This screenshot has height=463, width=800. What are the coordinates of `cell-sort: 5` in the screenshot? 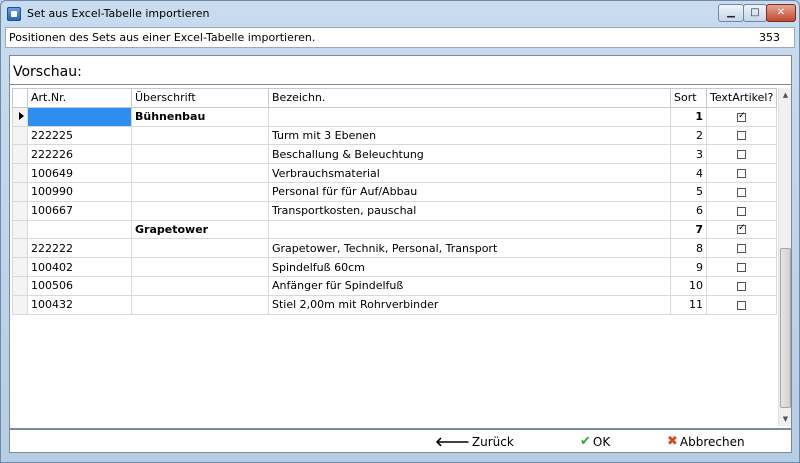 It's located at (688, 191).